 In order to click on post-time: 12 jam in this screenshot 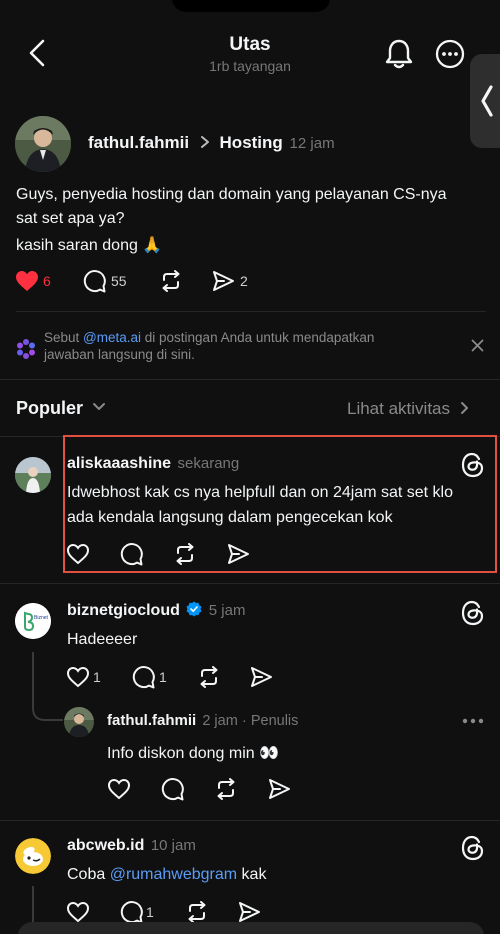, I will do `click(312, 143)`.